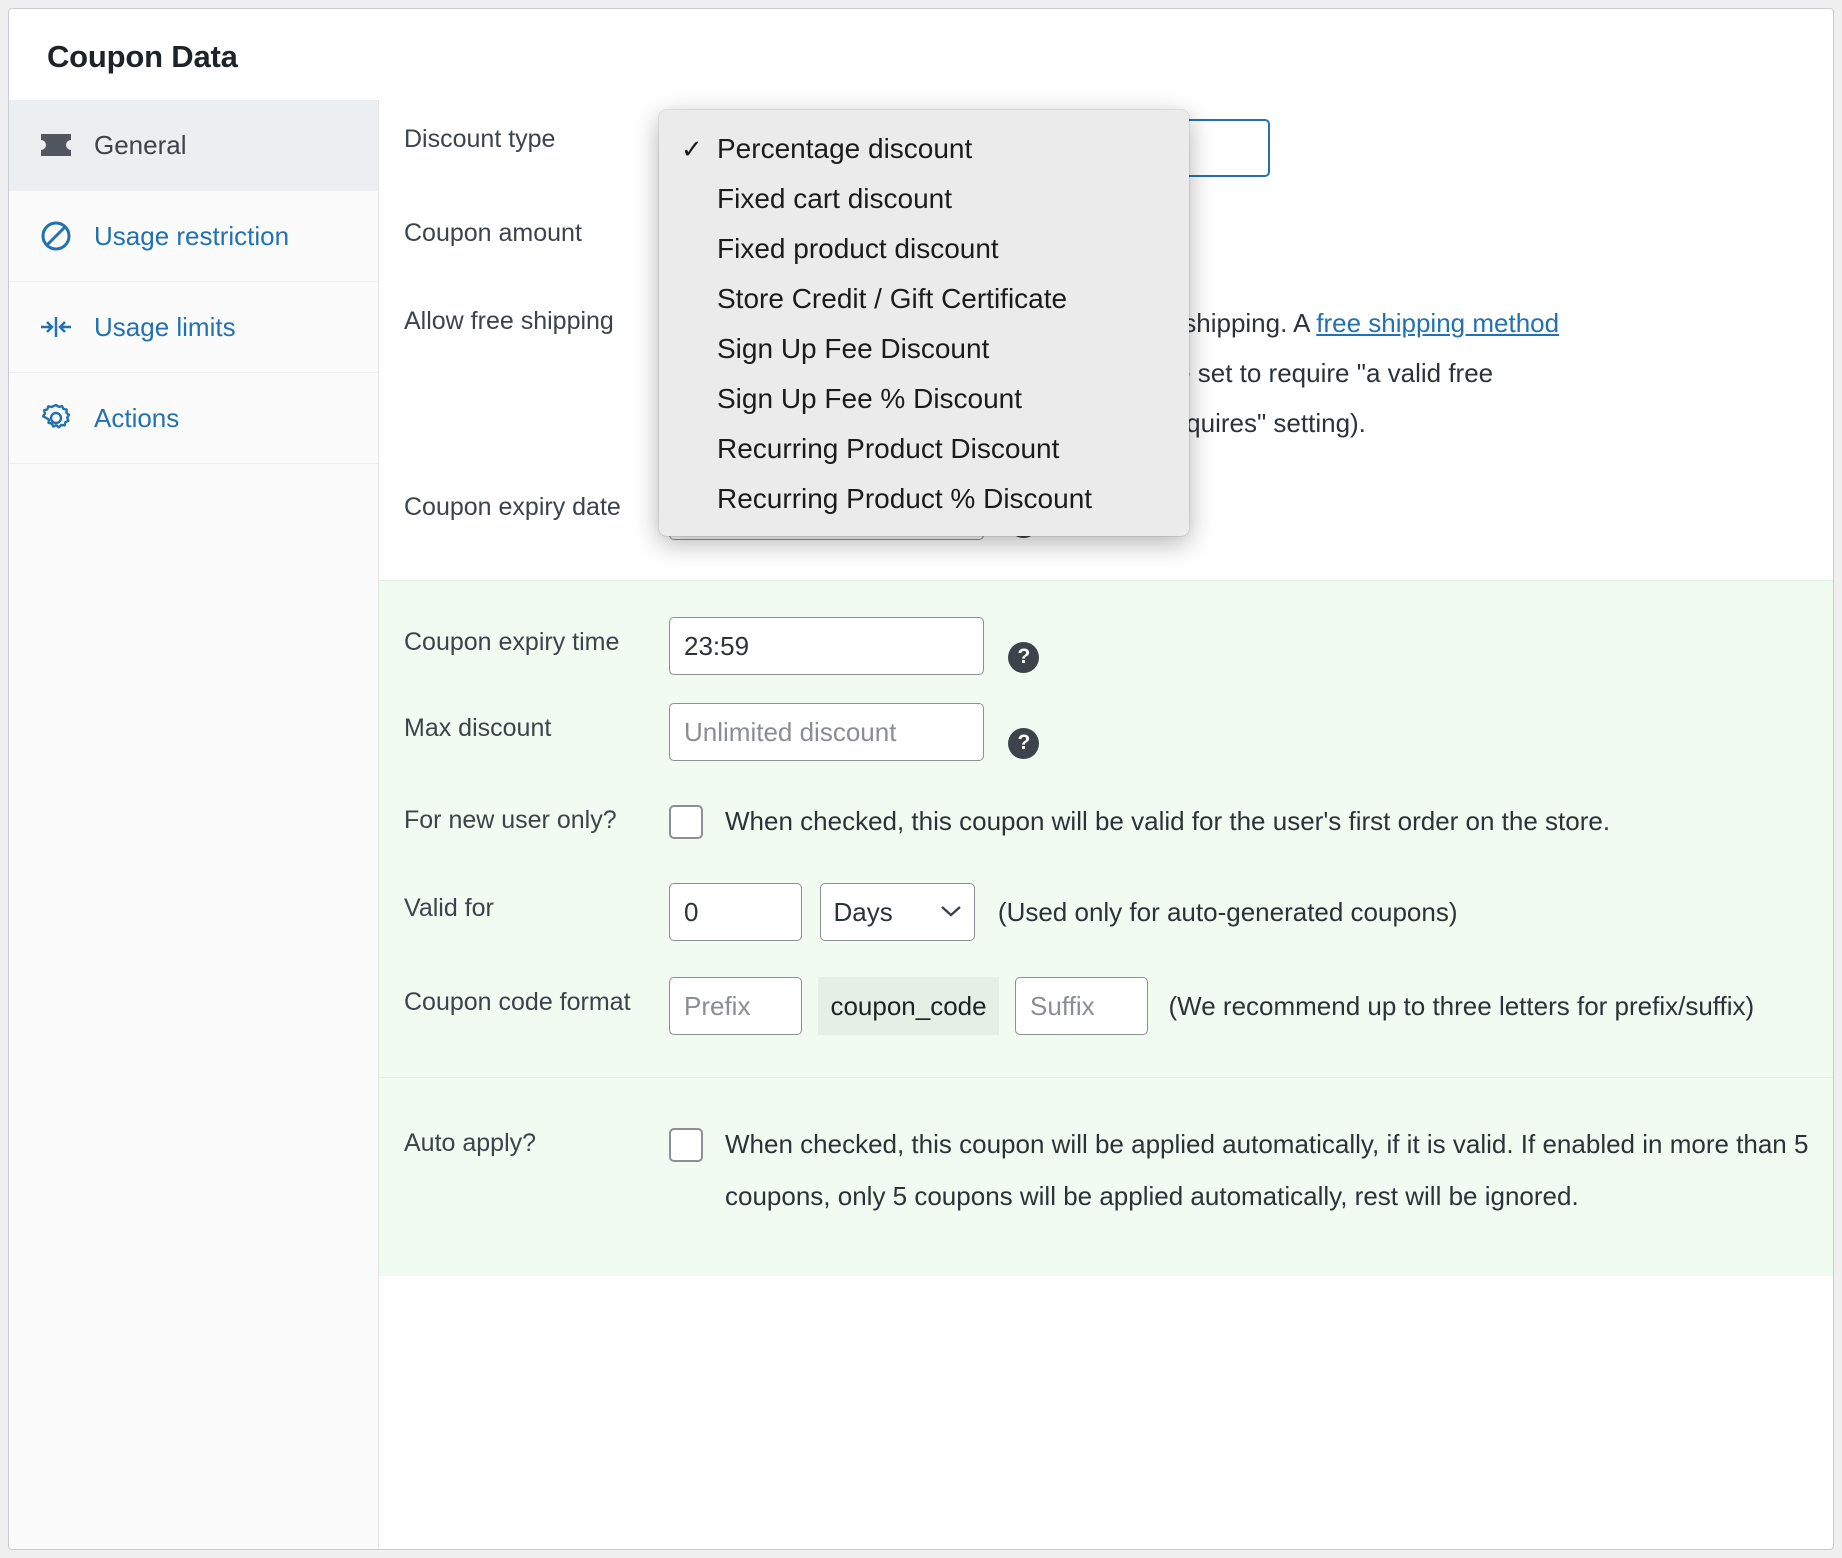 The width and height of the screenshot is (1842, 1558). I want to click on for-new-user-only-label: For new user only?, so click(510, 820).